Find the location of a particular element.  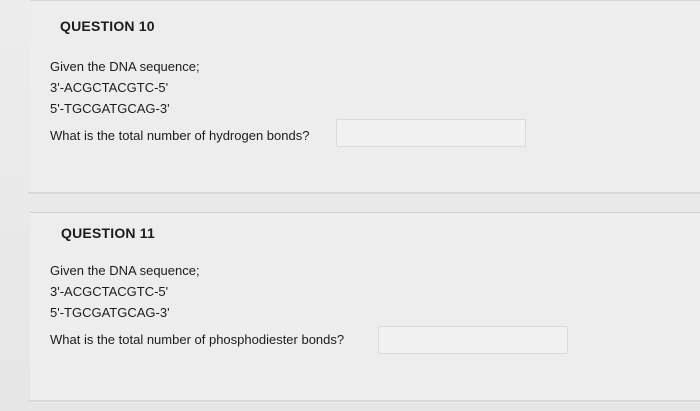

question-11-strand-2: 5'-TGCGATGCAG-3' is located at coordinates (110, 312).